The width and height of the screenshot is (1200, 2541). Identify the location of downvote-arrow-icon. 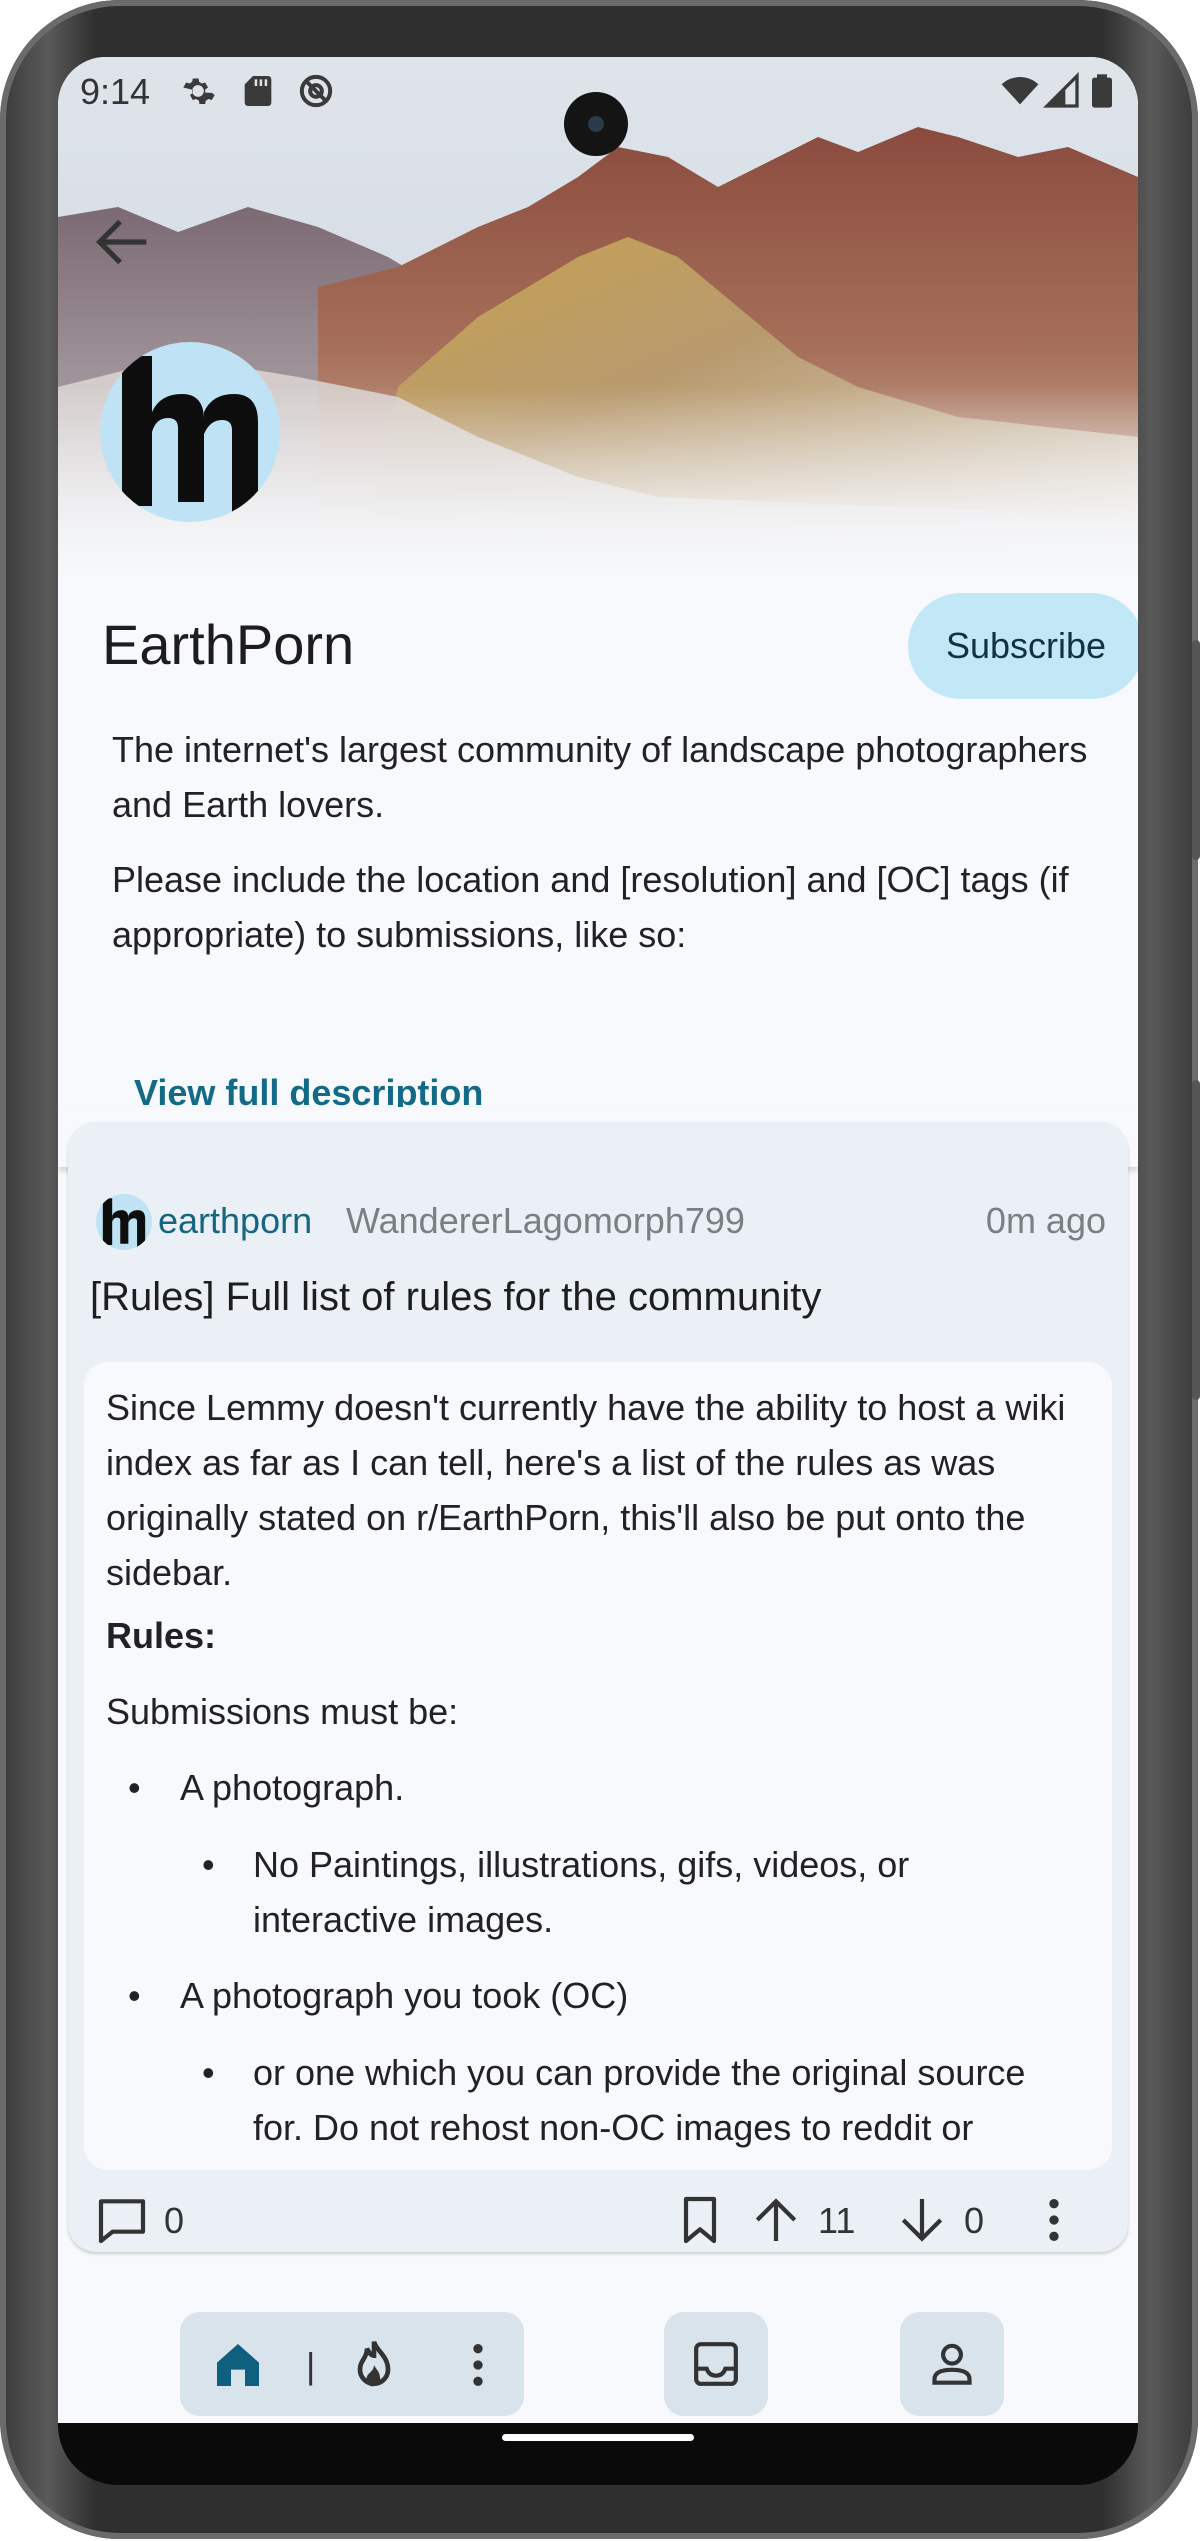
(922, 2220).